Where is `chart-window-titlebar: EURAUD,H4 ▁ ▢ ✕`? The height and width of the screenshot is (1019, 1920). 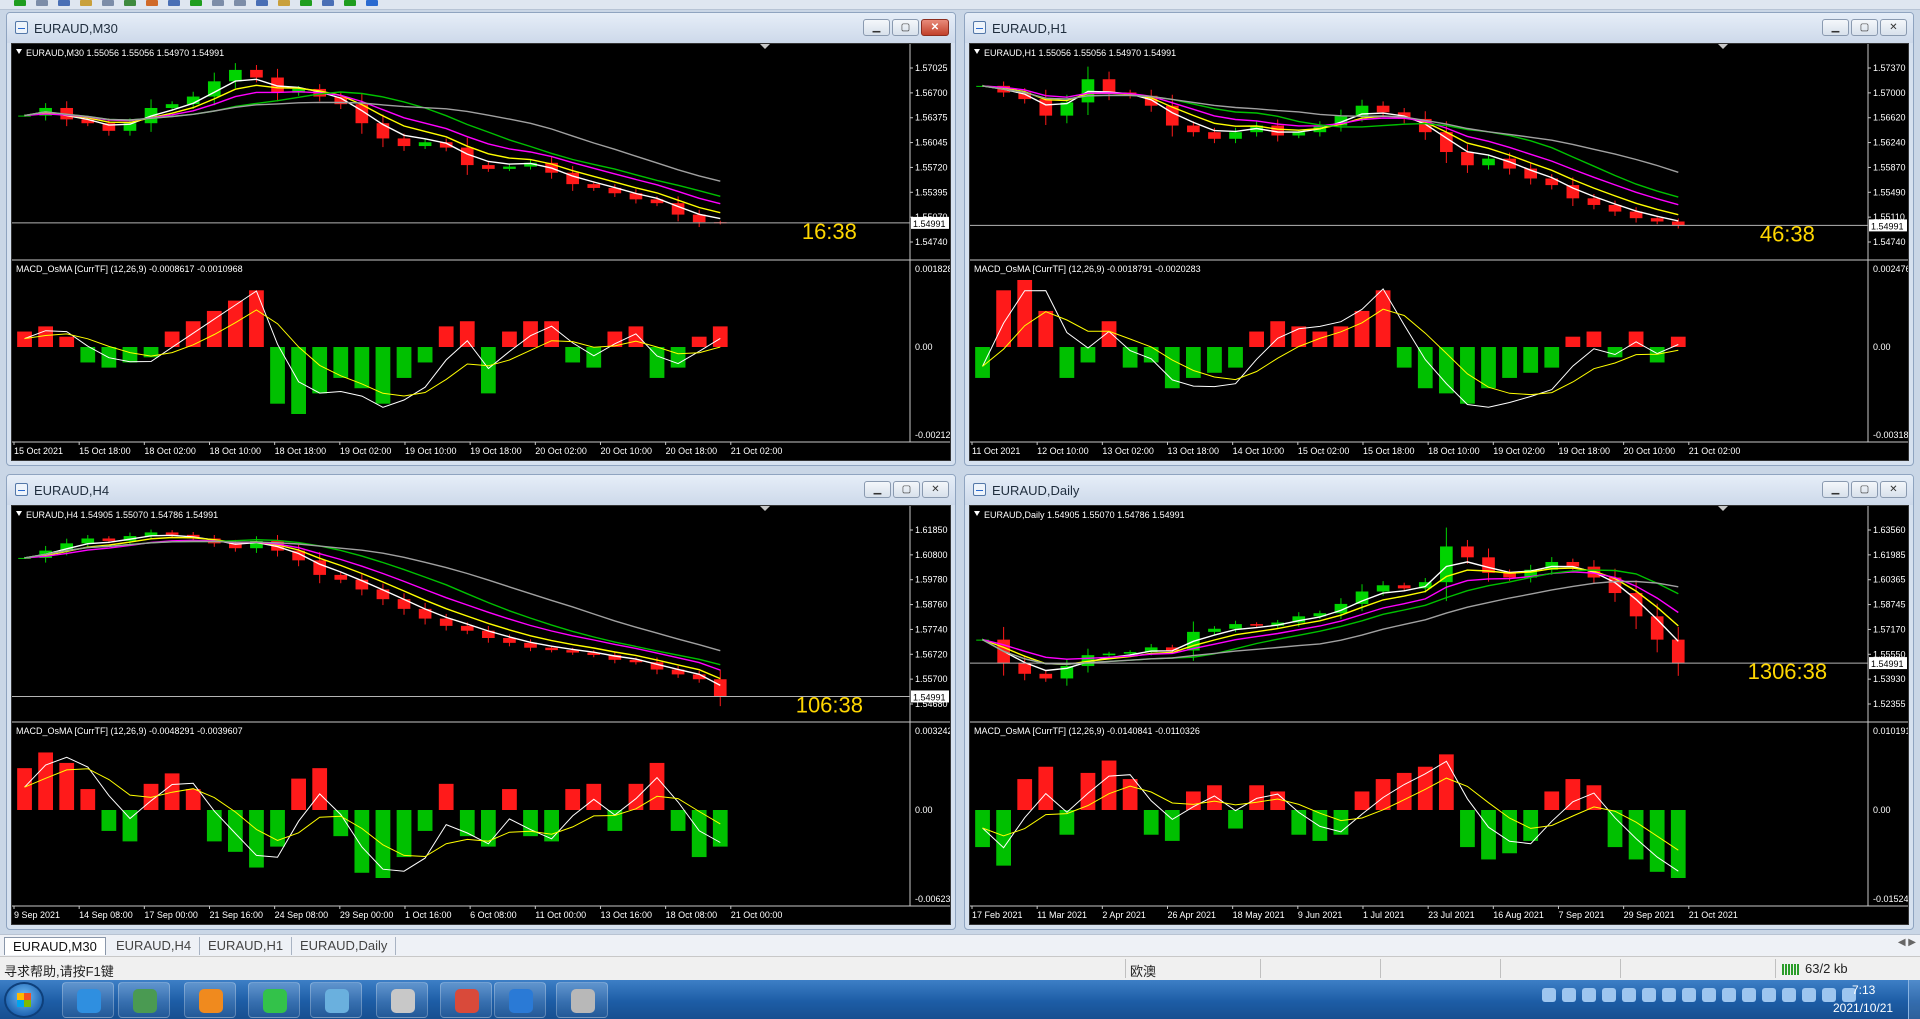
chart-window-titlebar: EURAUD,H4 ▁ ▢ ✕ is located at coordinates (481, 490).